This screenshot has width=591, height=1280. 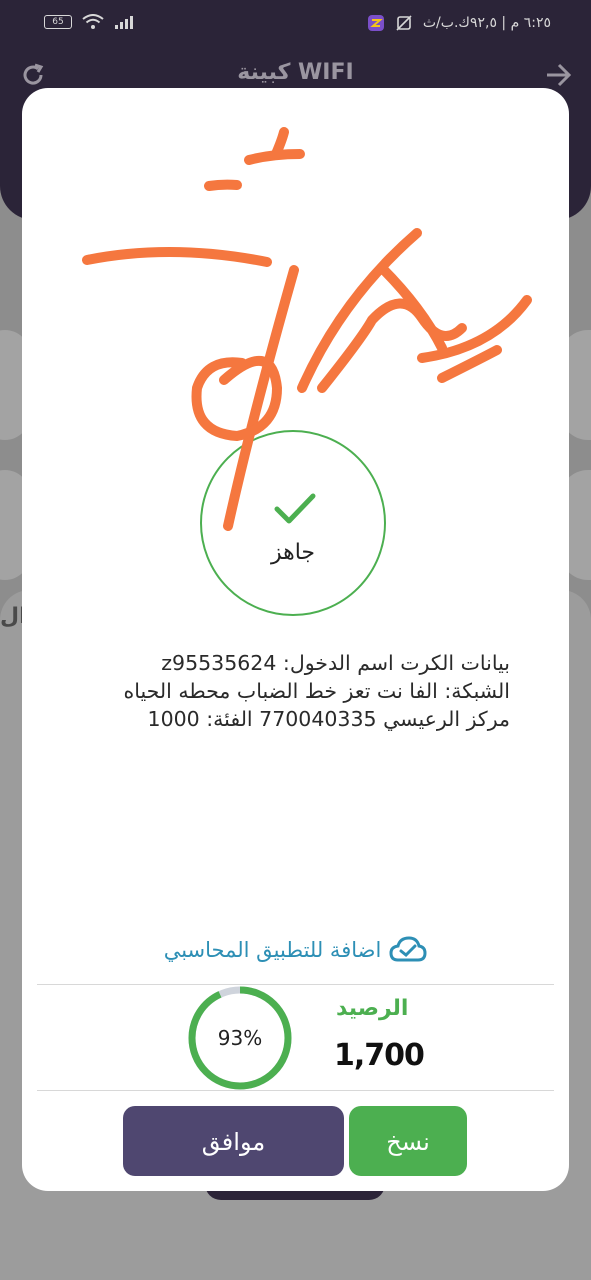 What do you see at coordinates (375, 23) in the screenshot?
I see `app-notification-icon` at bounding box center [375, 23].